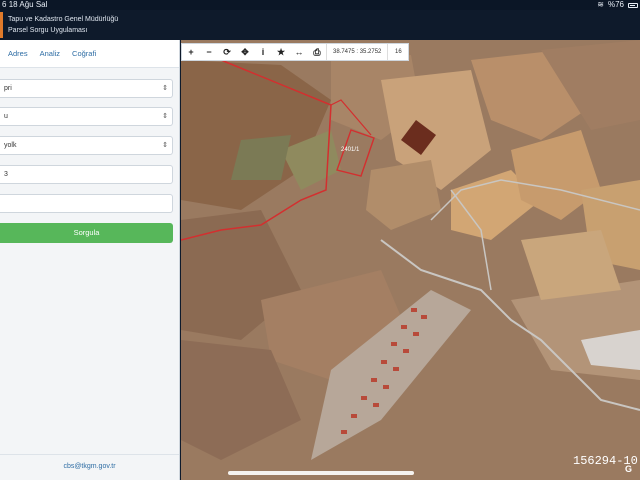  Describe the element at coordinates (350, 150) in the screenshot. I see `parcel-label: 2401/1` at that location.